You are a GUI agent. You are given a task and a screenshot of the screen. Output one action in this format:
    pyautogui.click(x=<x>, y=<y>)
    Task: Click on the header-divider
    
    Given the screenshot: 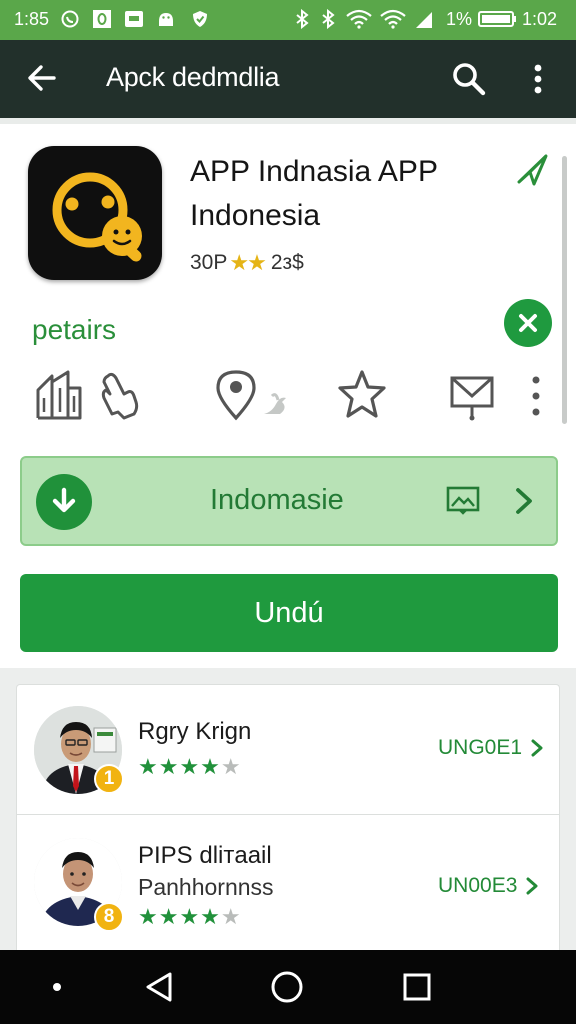 What is the action you would take?
    pyautogui.click(x=288, y=121)
    